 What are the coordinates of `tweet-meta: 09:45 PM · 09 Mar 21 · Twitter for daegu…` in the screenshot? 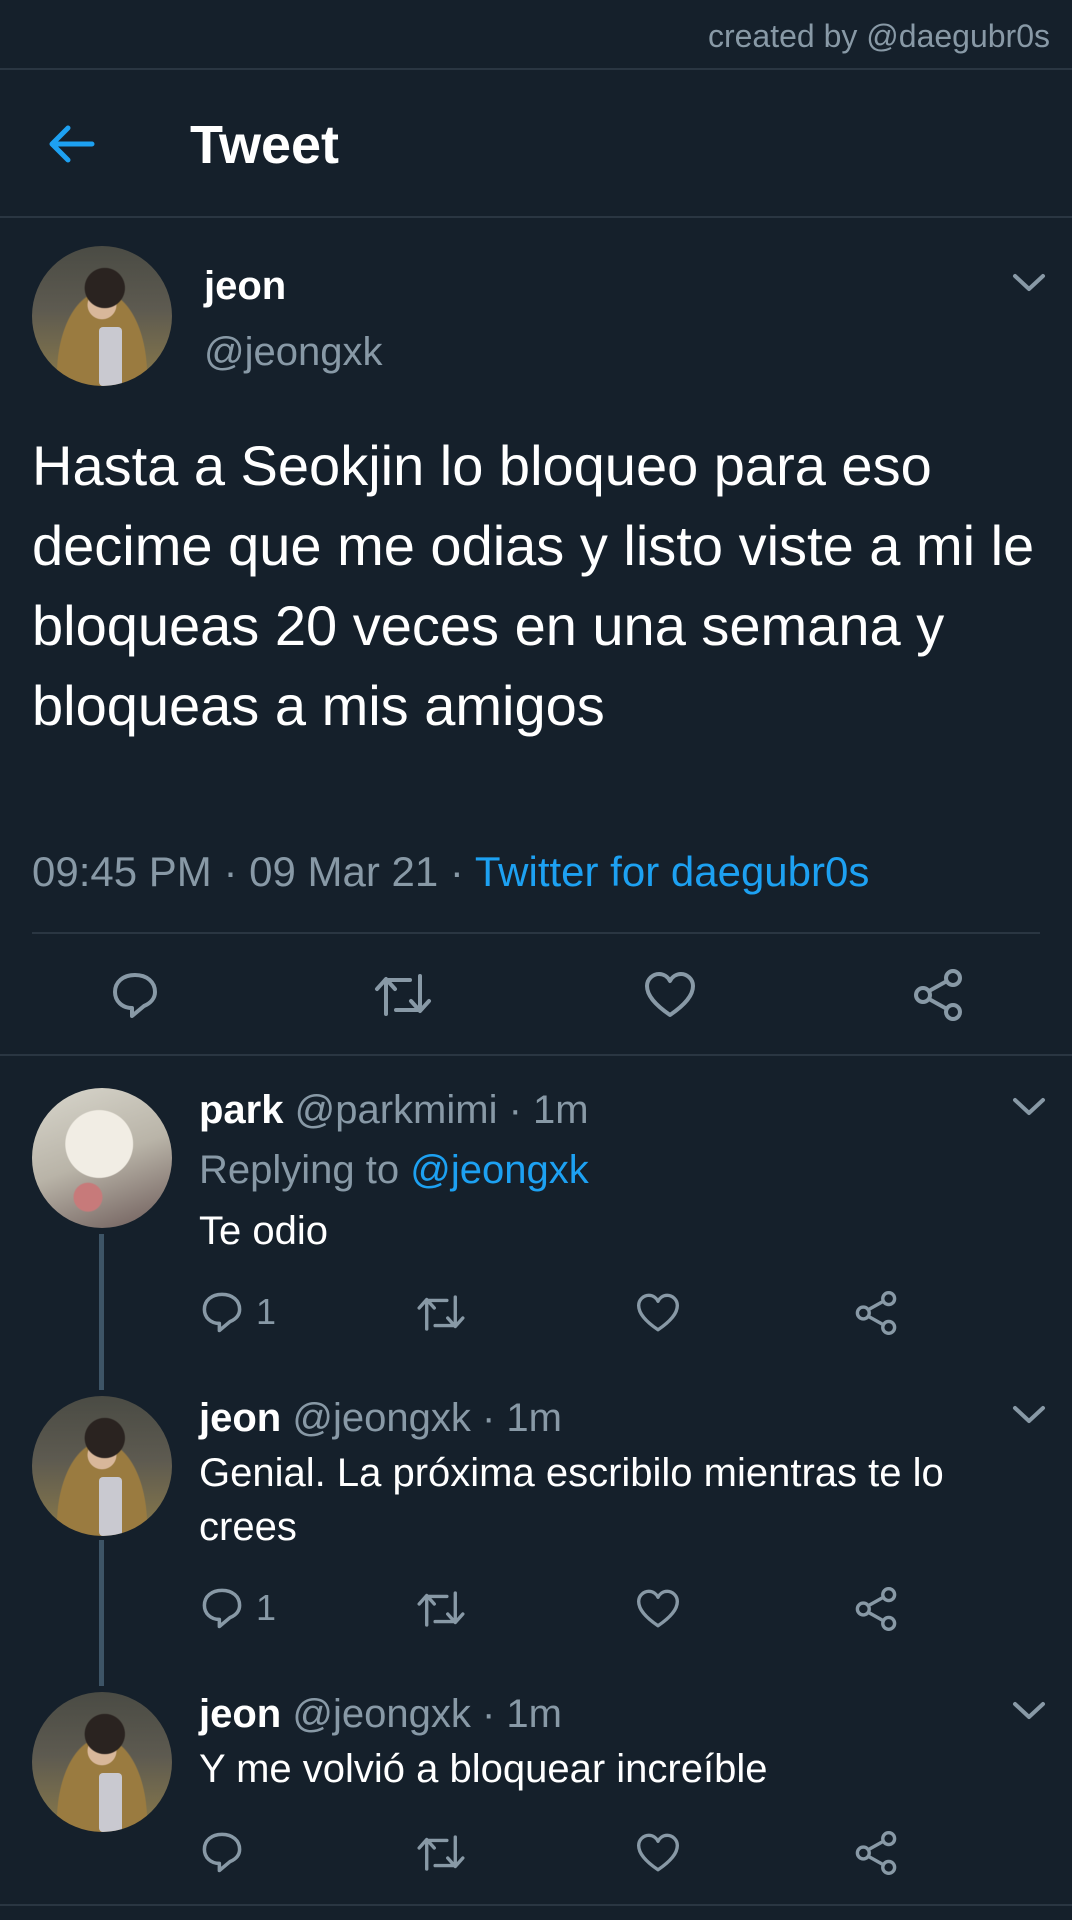 It's located at (450, 872).